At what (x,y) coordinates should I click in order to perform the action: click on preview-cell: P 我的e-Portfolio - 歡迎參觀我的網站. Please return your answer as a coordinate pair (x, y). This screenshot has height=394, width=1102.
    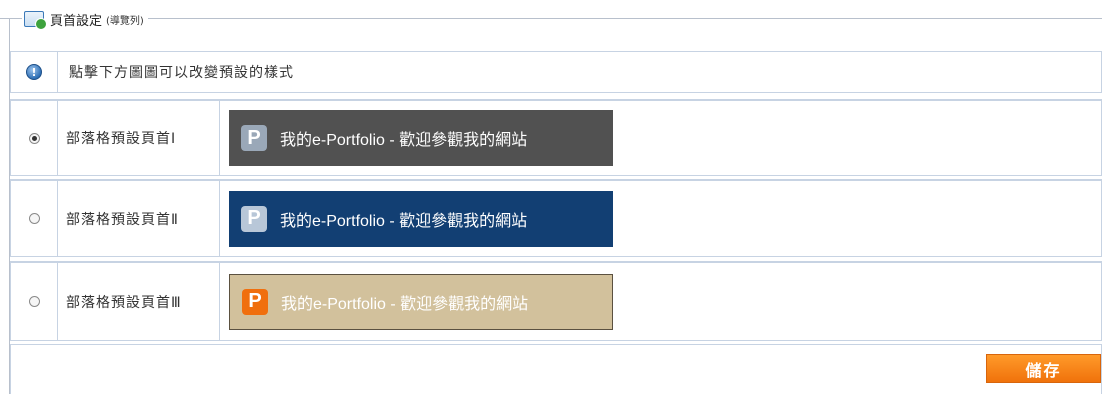
    Looking at the image, I should click on (661, 138).